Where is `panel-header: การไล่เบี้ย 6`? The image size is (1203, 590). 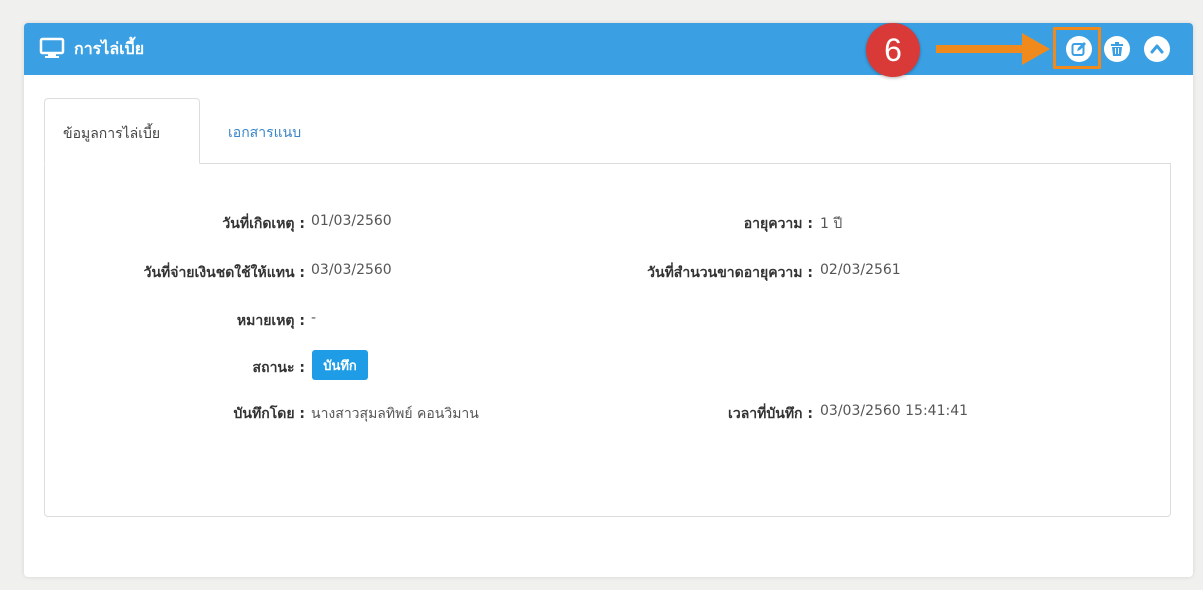
panel-header: การไล่เบี้ย 6 is located at coordinates (608, 50).